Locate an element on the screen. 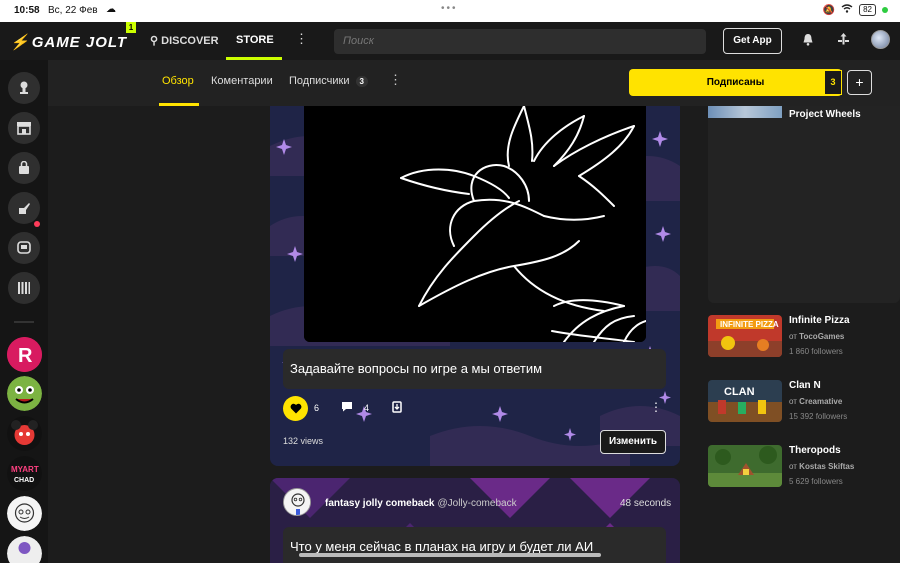 Image resolution: width=900 pixels, height=563 pixels. game-card-partial: Project Wheels is located at coordinates (804, 204).